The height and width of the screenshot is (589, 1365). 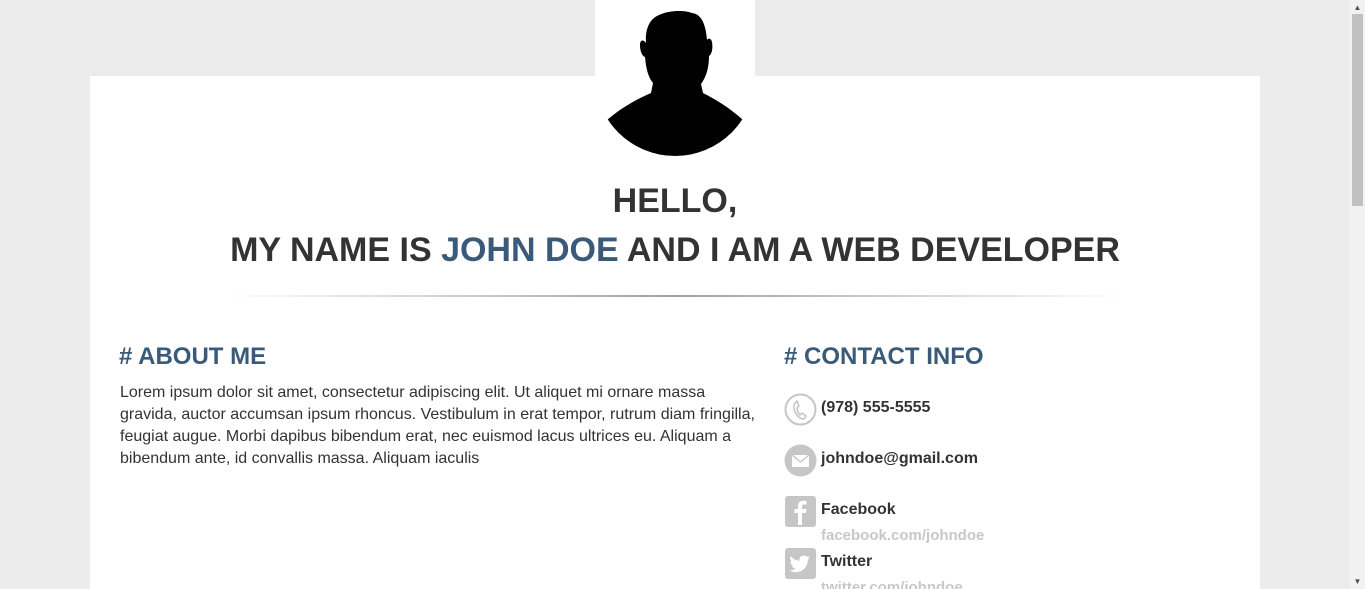 I want to click on vertical-scrollbar: ▲ ▼, so click(x=1357, y=294).